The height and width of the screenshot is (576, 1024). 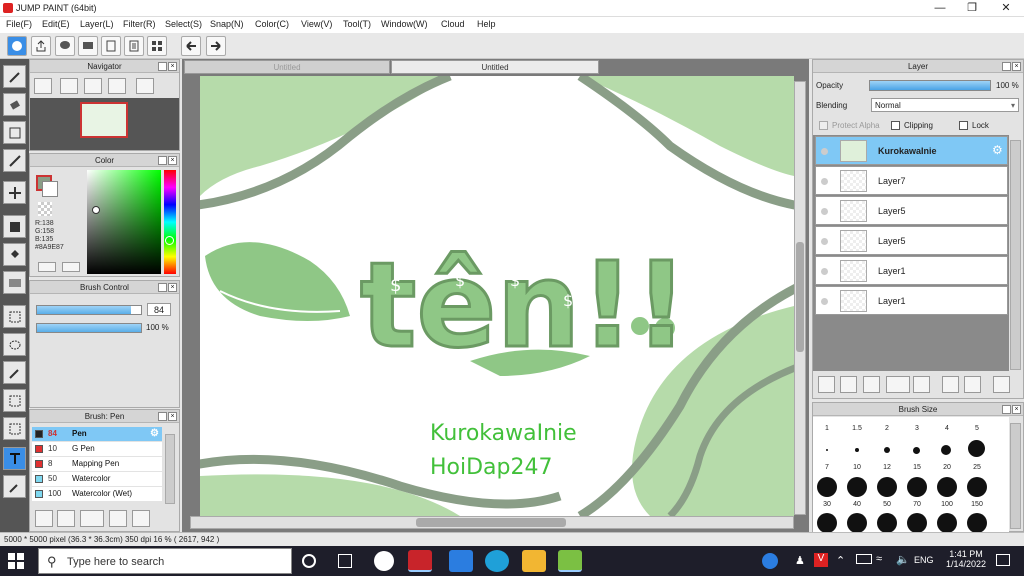 I want to click on language-indicator: ENG, so click(x=924, y=560).